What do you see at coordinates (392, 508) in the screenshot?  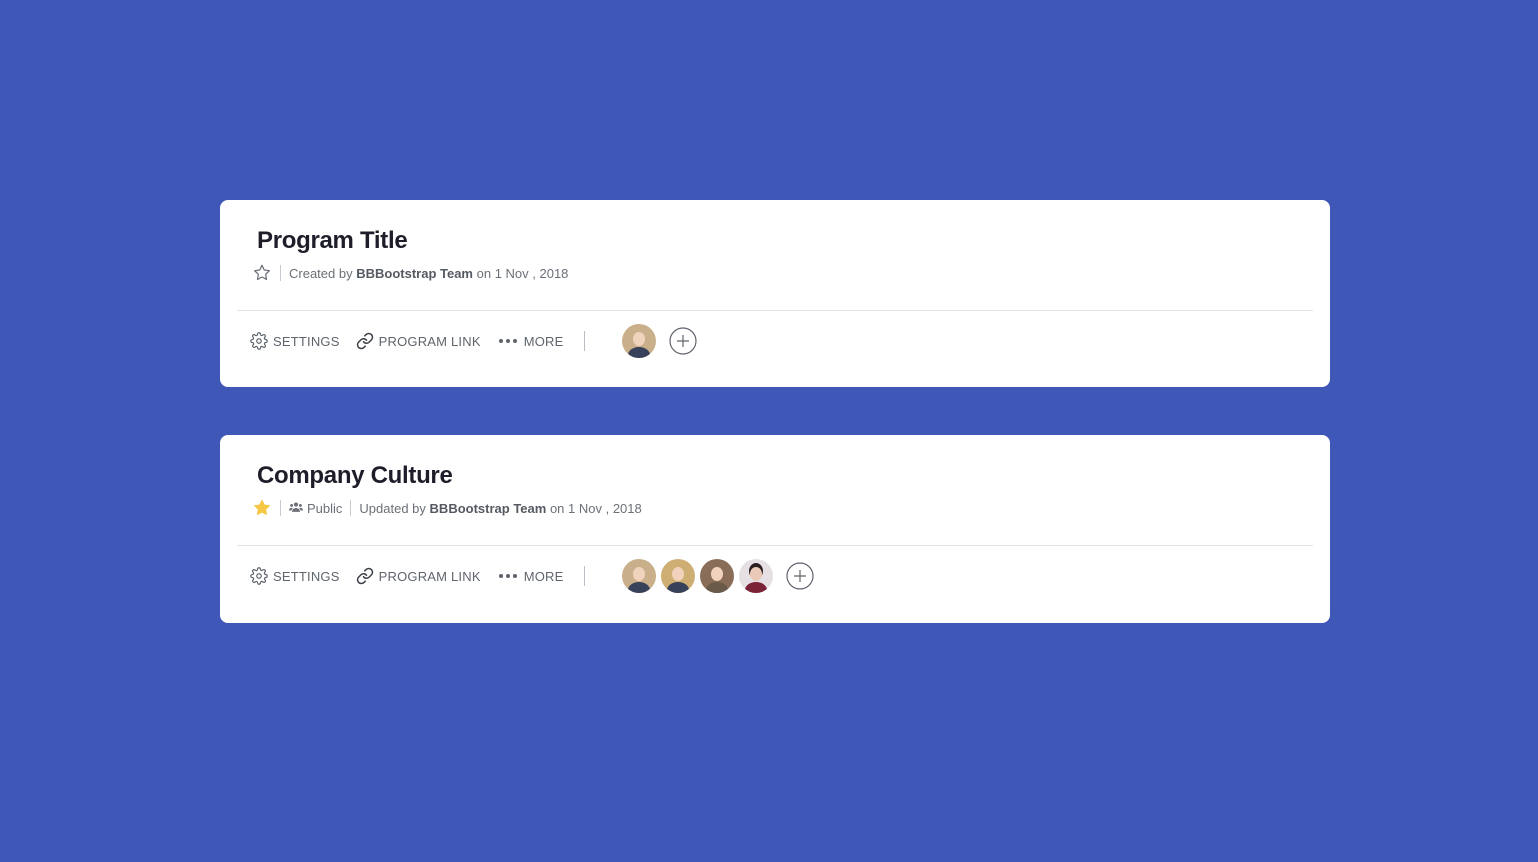 I see `meta-prefix: Updated by` at bounding box center [392, 508].